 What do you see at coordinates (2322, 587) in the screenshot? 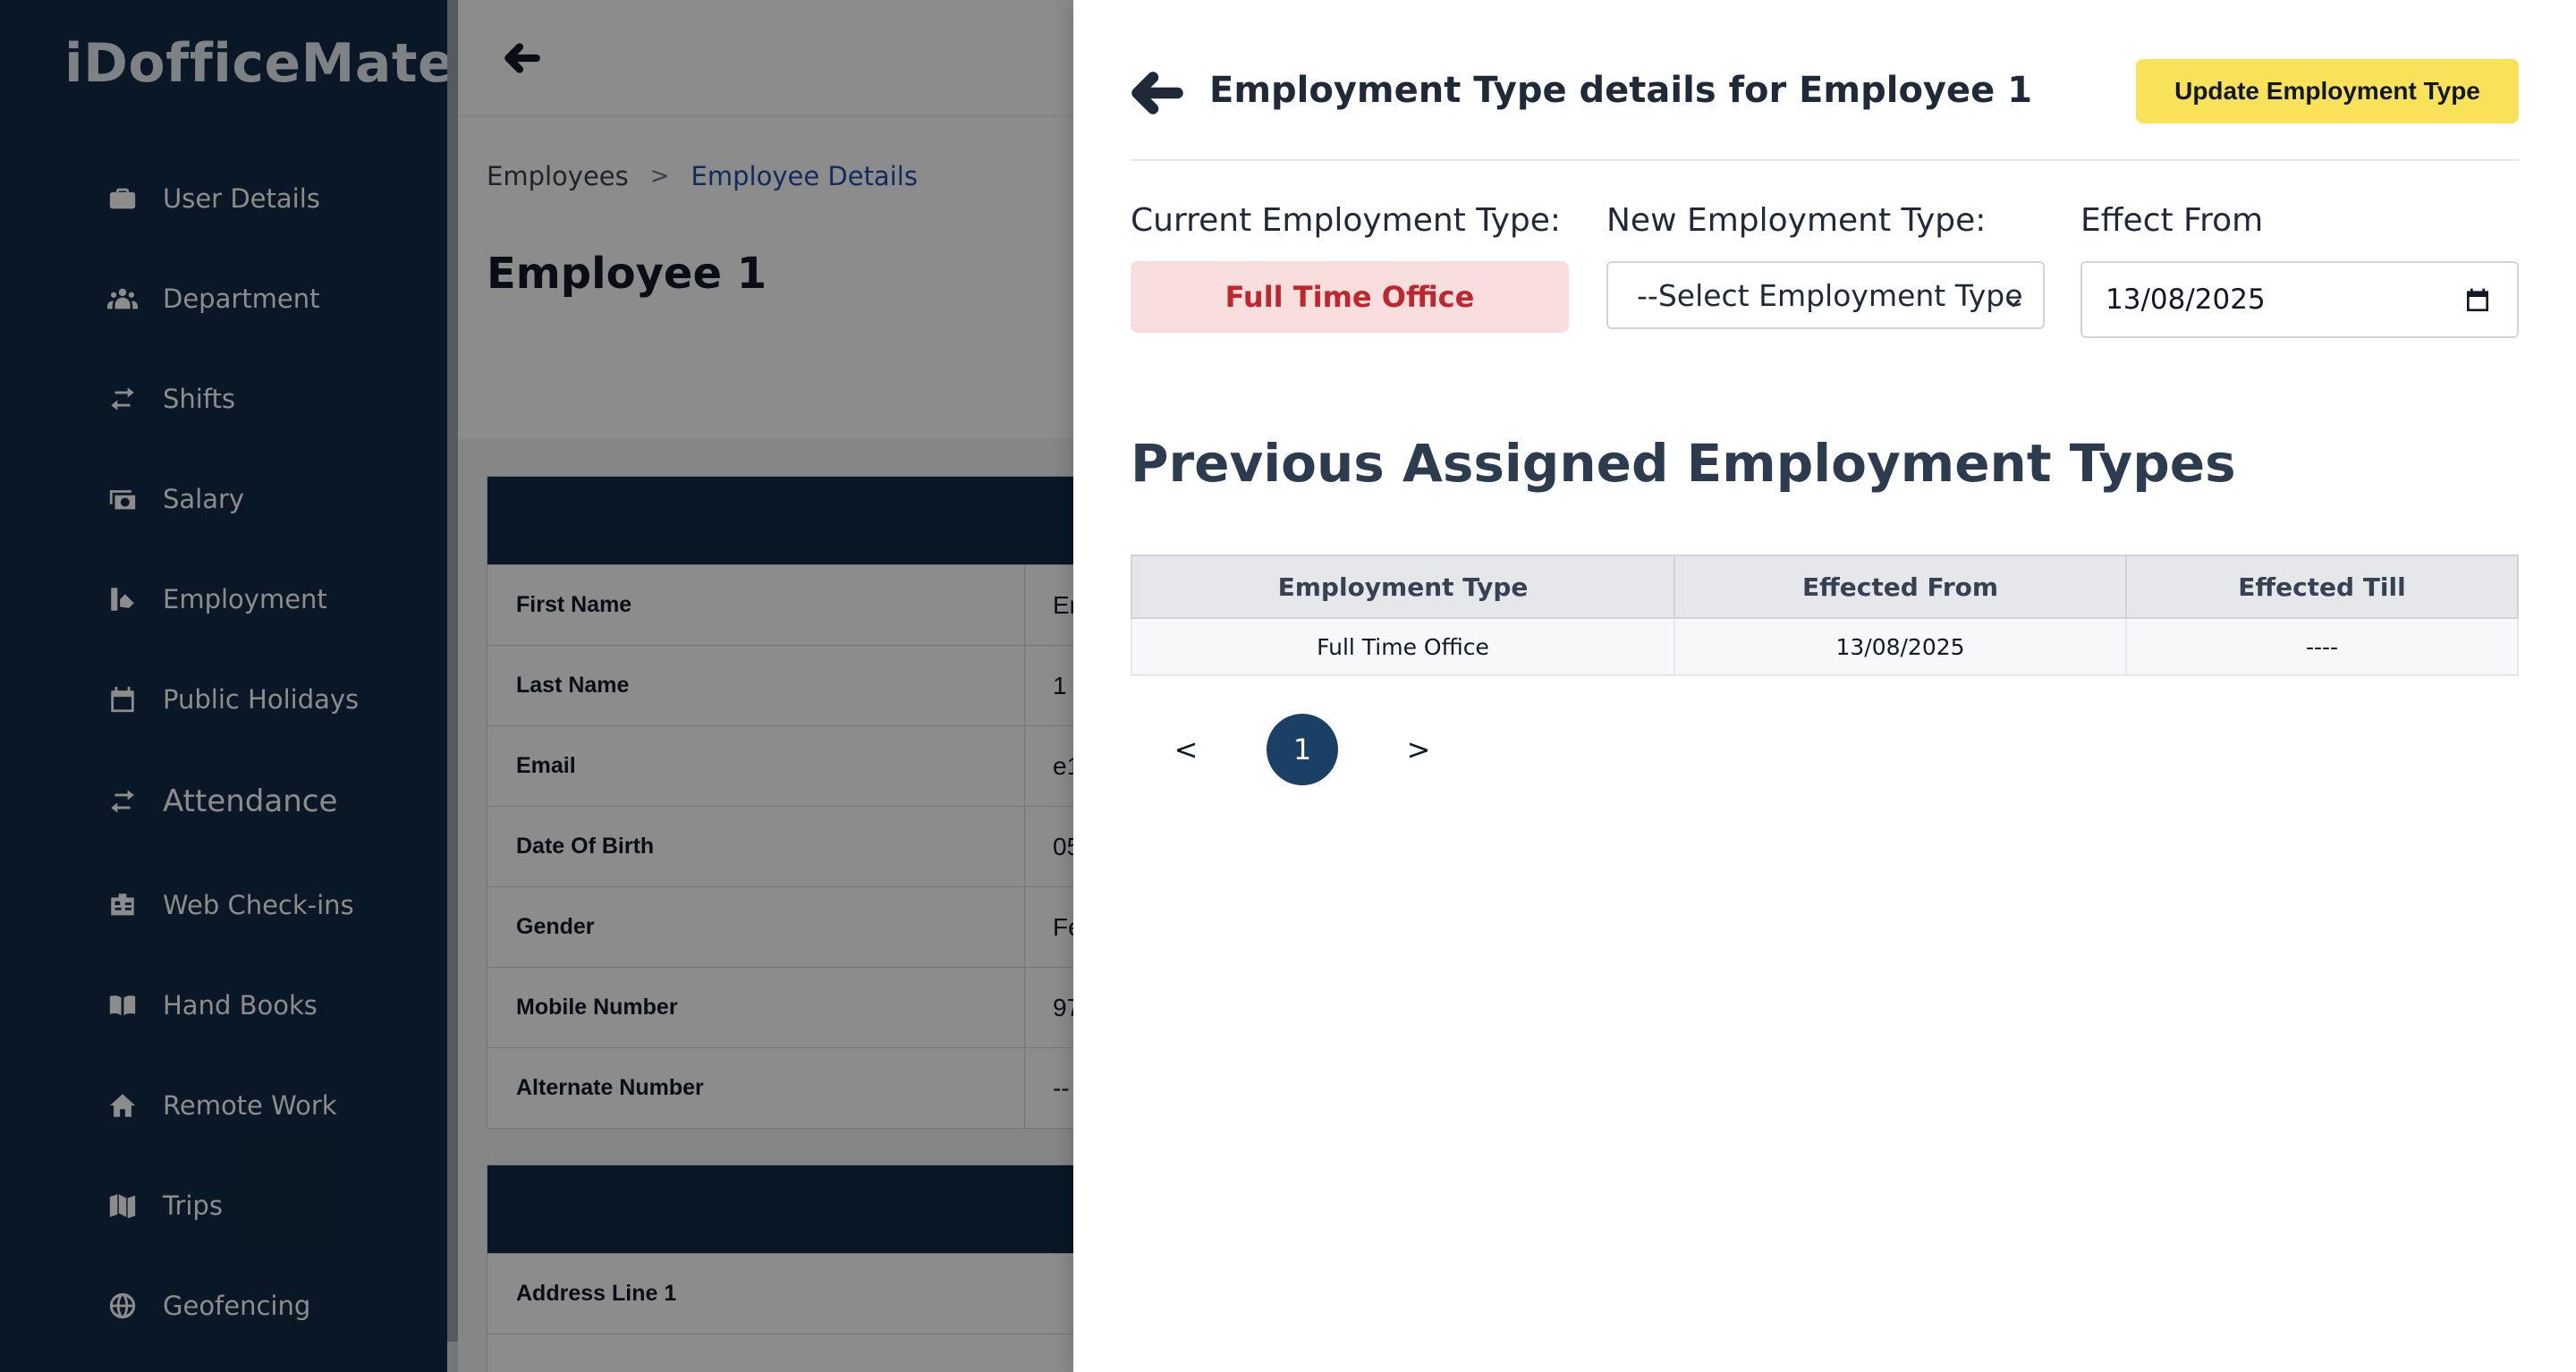
I see `column-header: Effected Till` at bounding box center [2322, 587].